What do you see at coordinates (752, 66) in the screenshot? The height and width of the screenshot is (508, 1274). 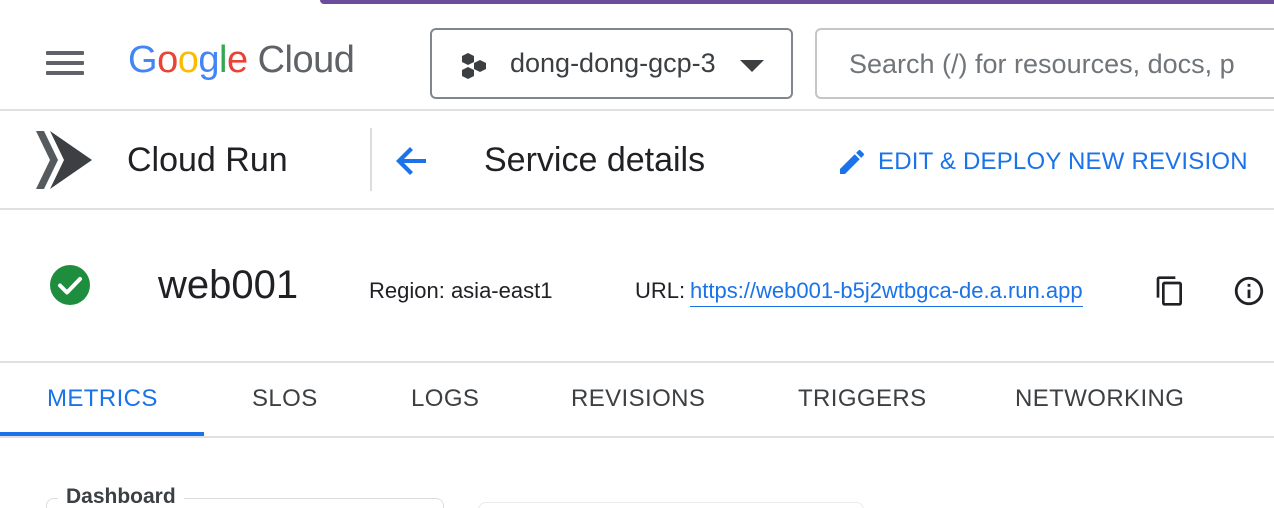 I see `dropdown-caret-icon` at bounding box center [752, 66].